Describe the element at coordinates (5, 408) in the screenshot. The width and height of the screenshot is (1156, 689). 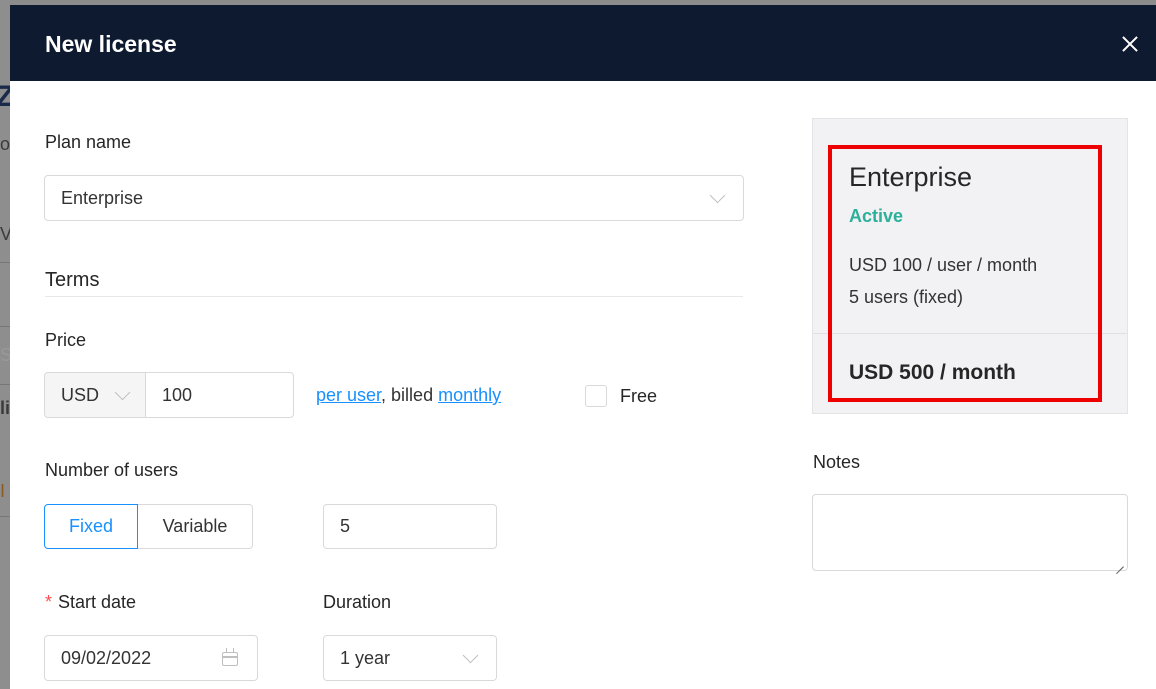
I see `background-fragment: li` at that location.